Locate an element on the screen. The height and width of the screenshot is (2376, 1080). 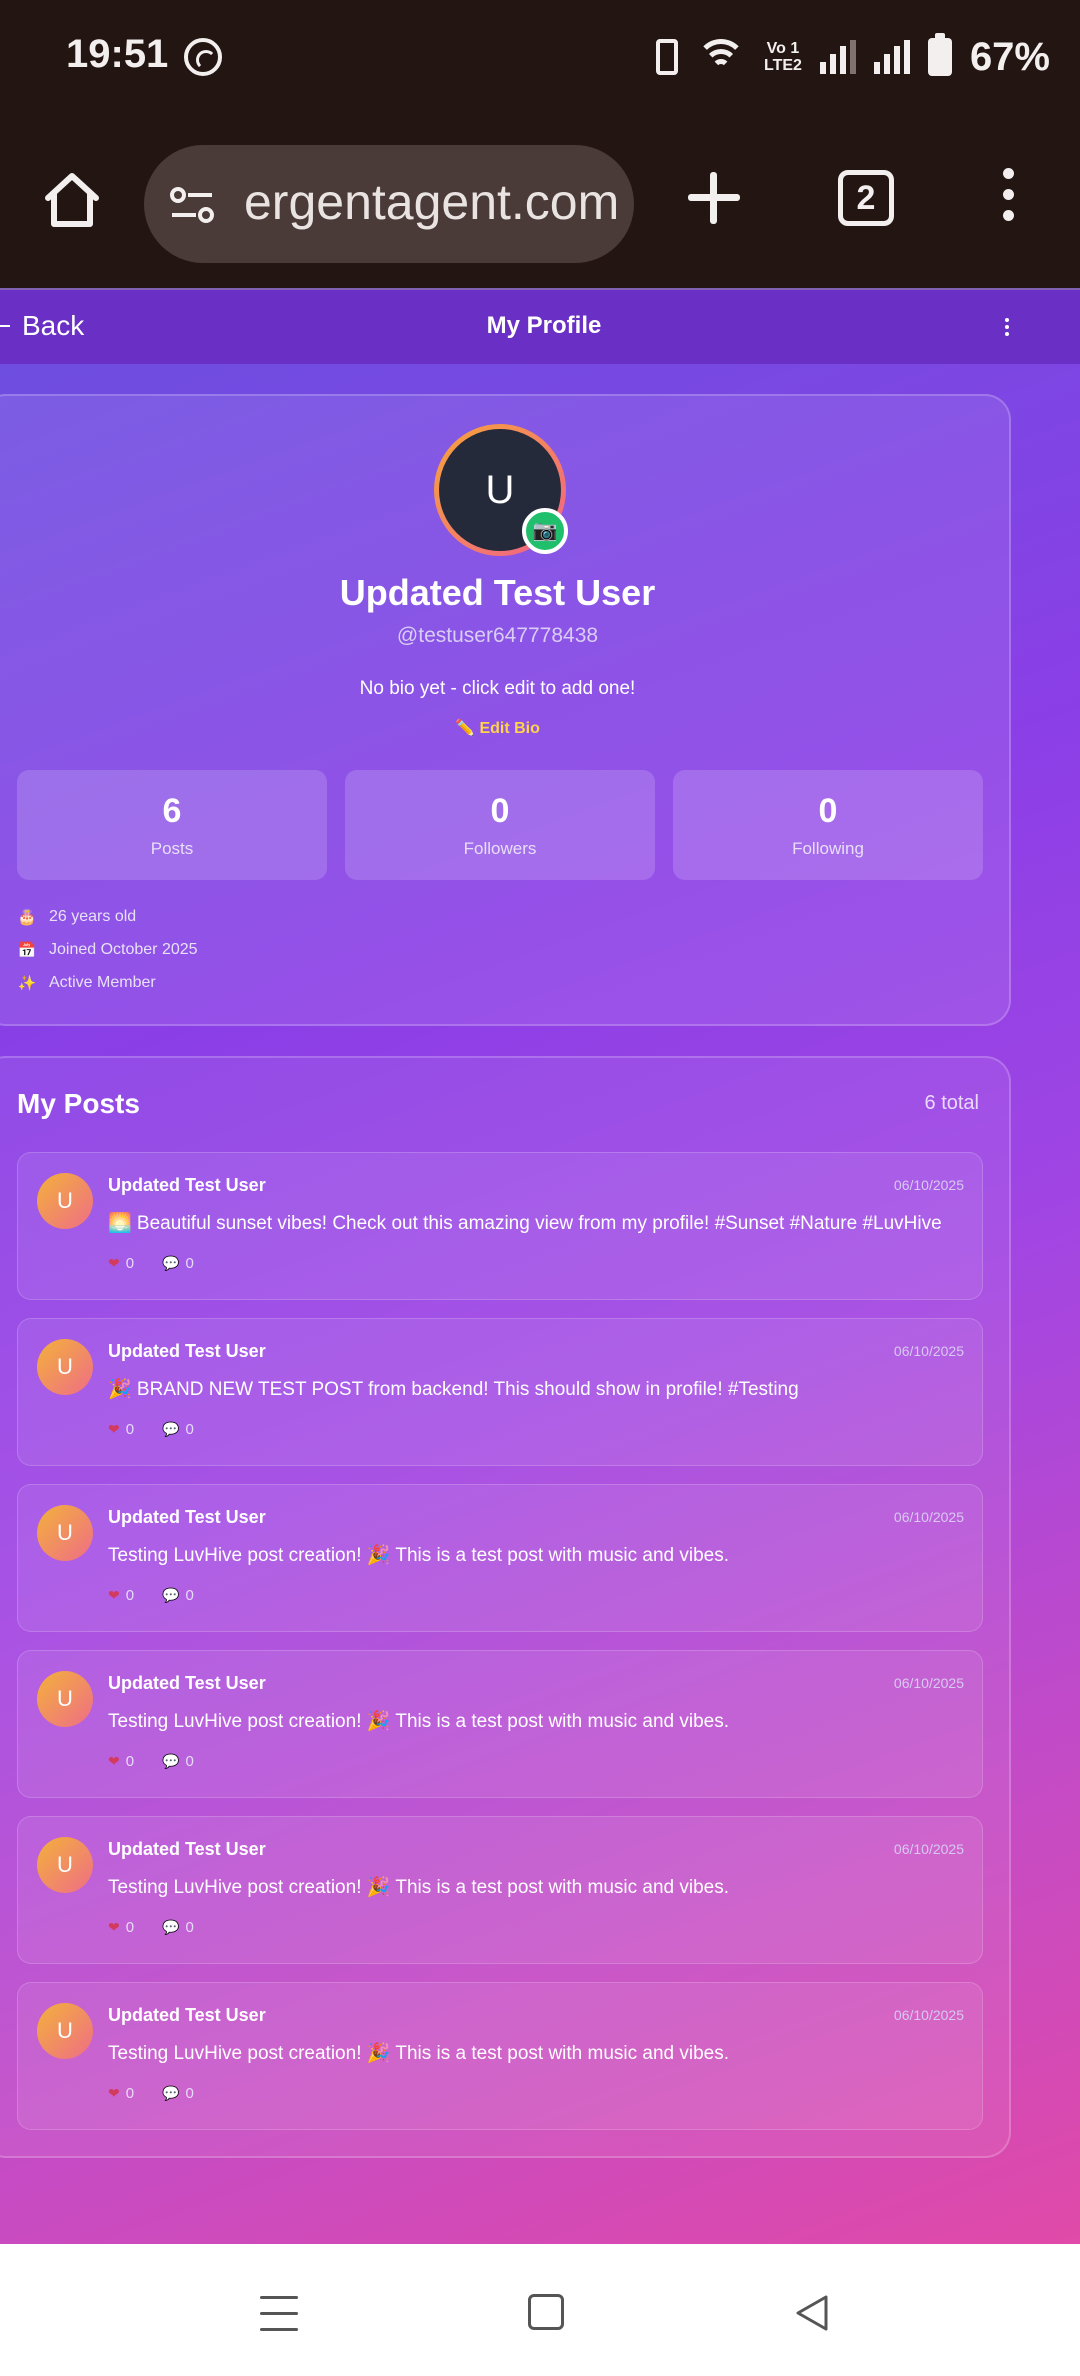
app-header: Back My Profile is located at coordinates (540, 326).